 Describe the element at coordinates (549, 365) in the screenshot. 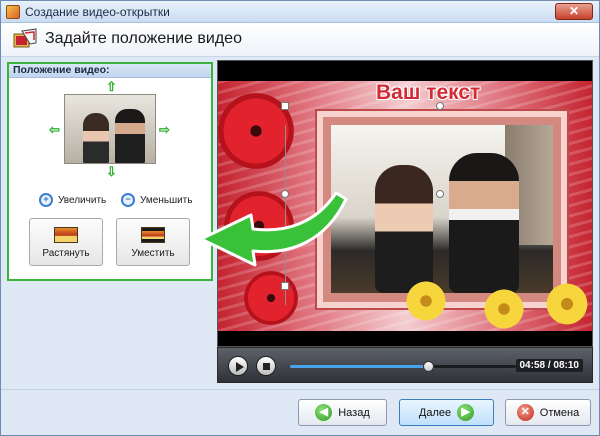

I see `time-readout: 04:58 / 08:10` at that location.